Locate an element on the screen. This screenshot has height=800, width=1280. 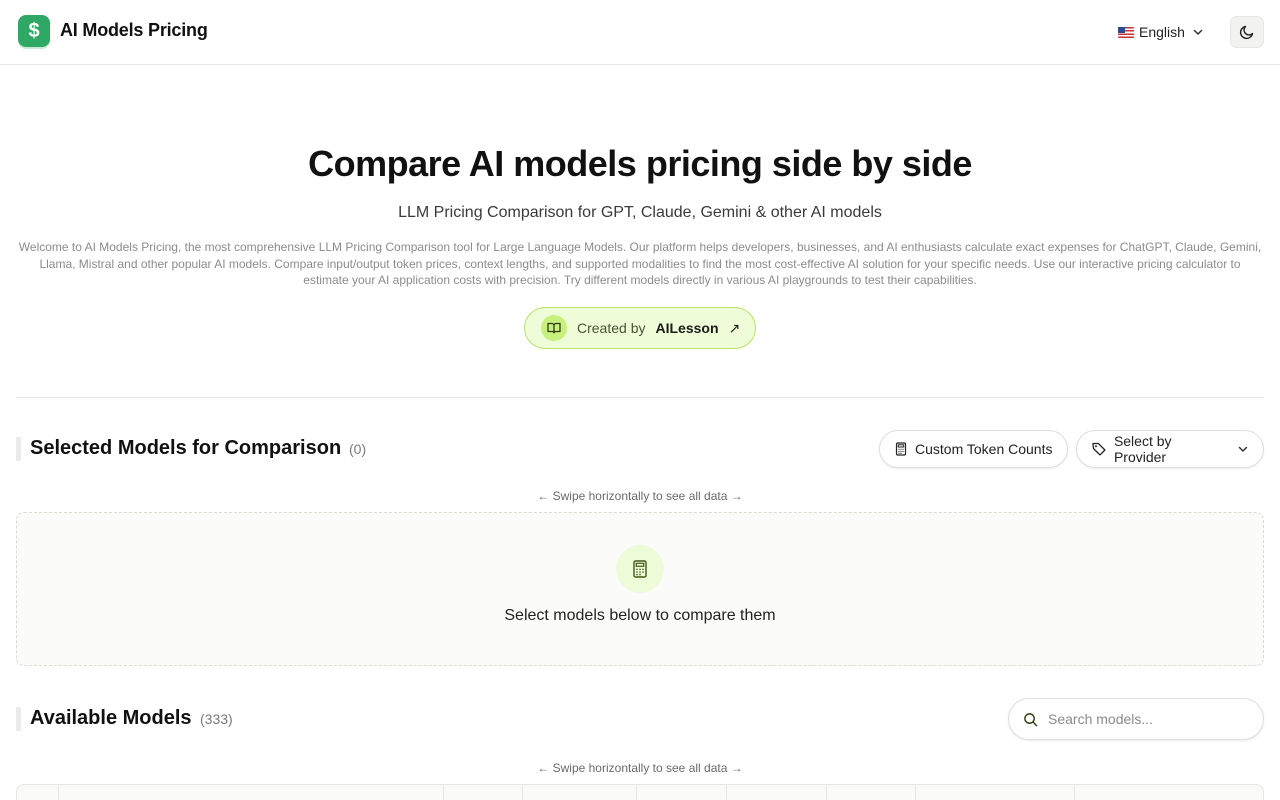
select-by-provider-label: Select by Provider is located at coordinates (1142, 449).